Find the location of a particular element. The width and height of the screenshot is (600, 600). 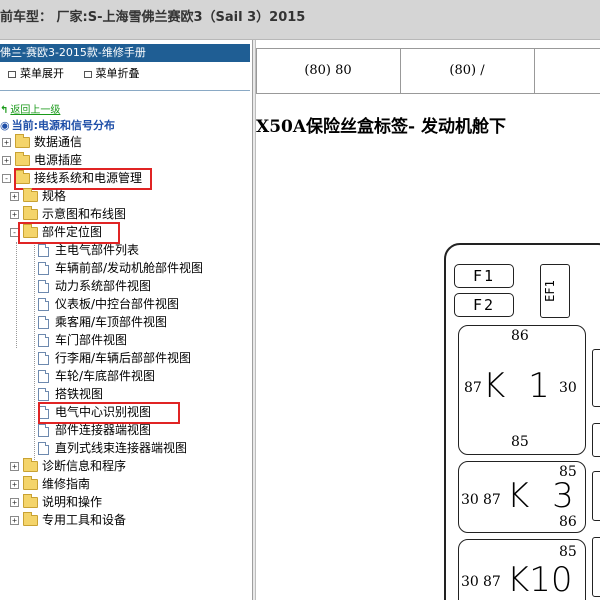

tree-item-doc: 行李厢/车辆后部部件视图 is located at coordinates (114, 358).